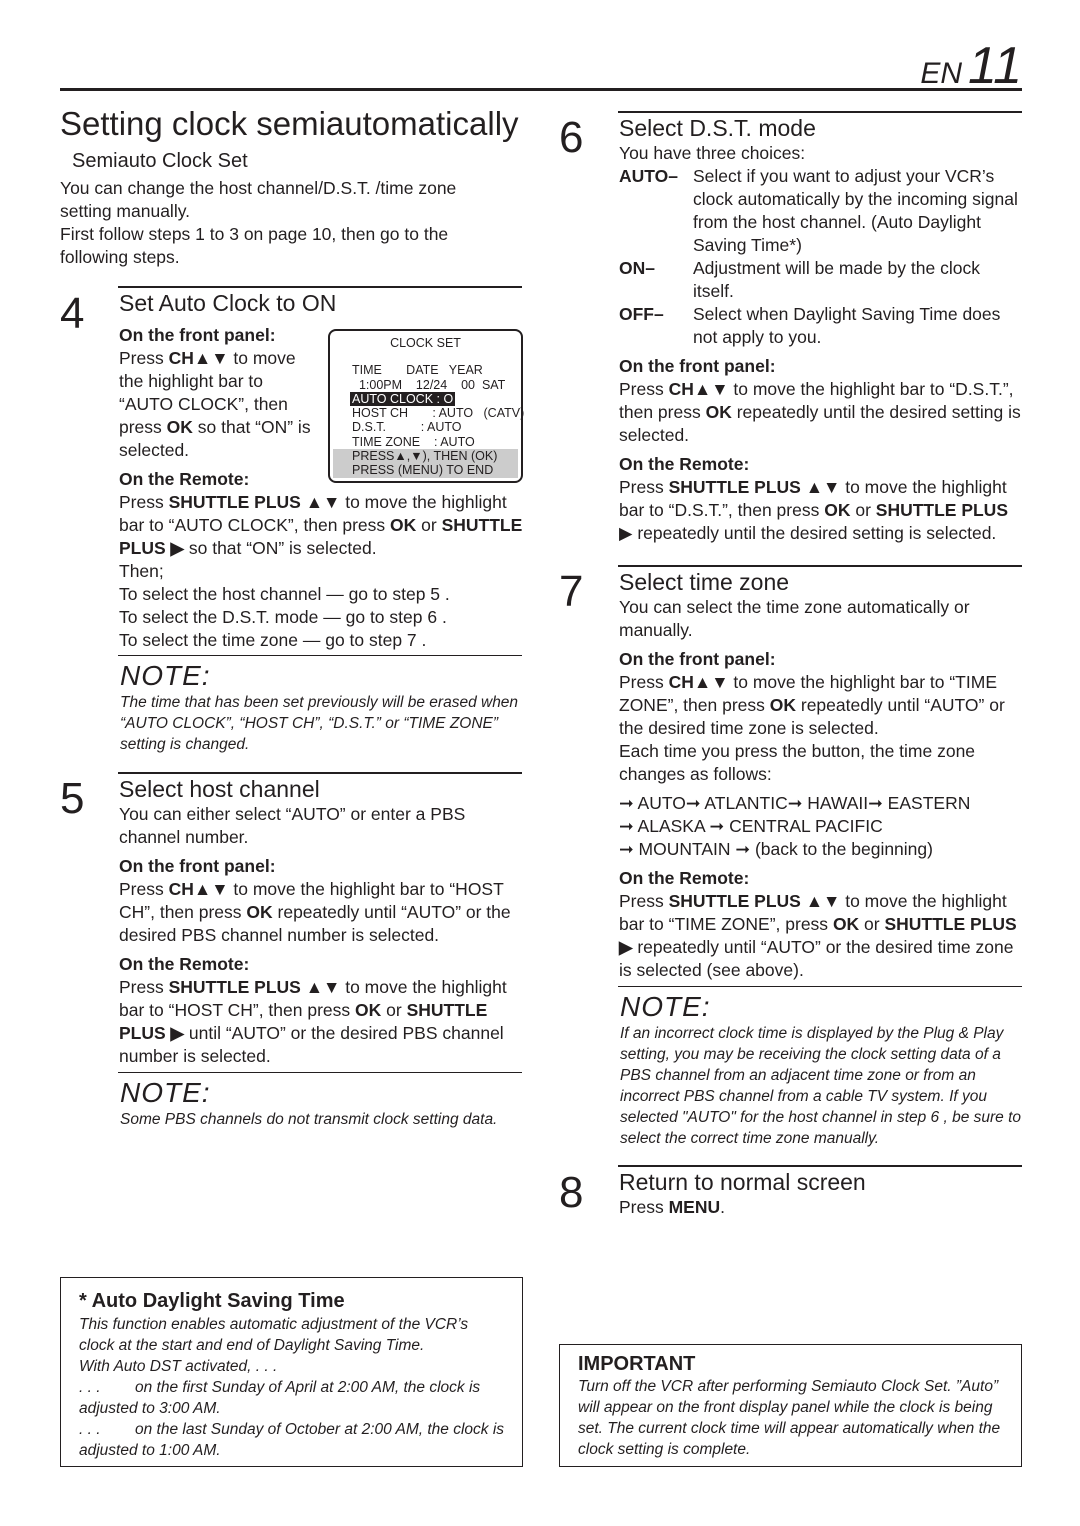 The width and height of the screenshot is (1080, 1526). Describe the element at coordinates (425, 456) in the screenshot. I see `screen-row: PRESS▲,▼), THEN (OK)` at that location.